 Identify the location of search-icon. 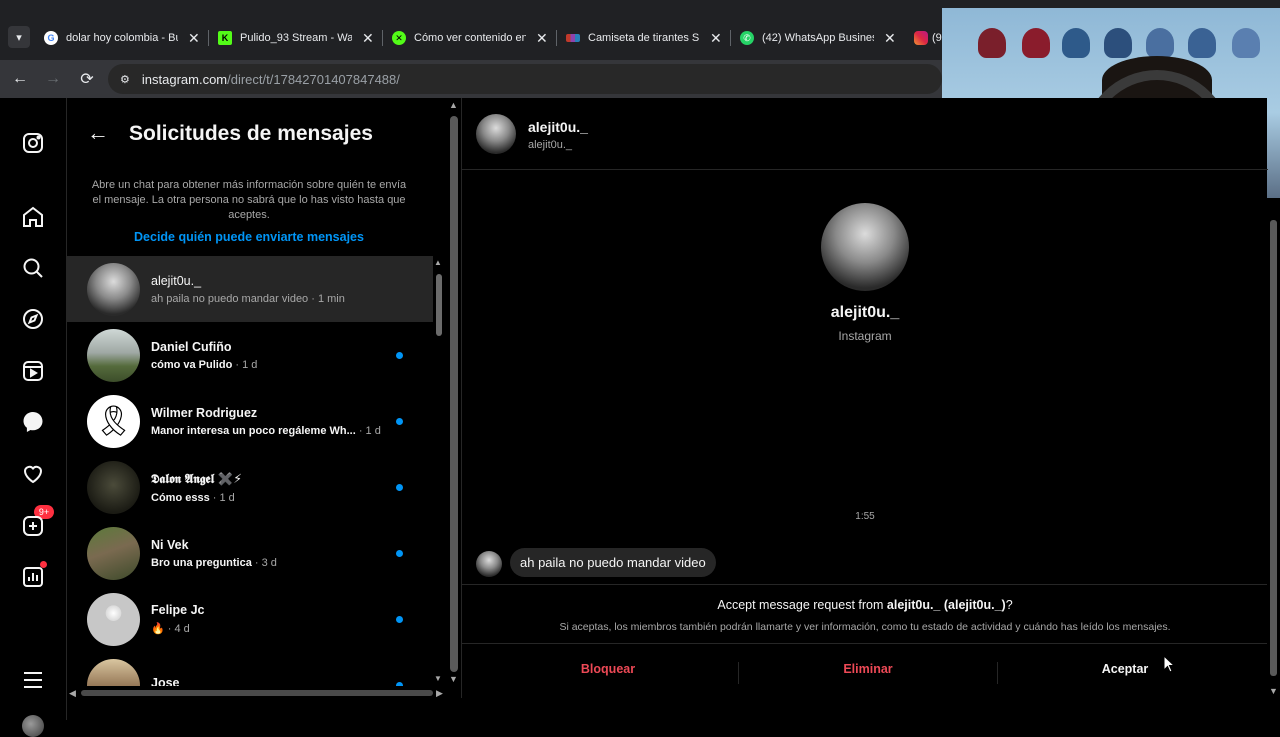
(33, 268).